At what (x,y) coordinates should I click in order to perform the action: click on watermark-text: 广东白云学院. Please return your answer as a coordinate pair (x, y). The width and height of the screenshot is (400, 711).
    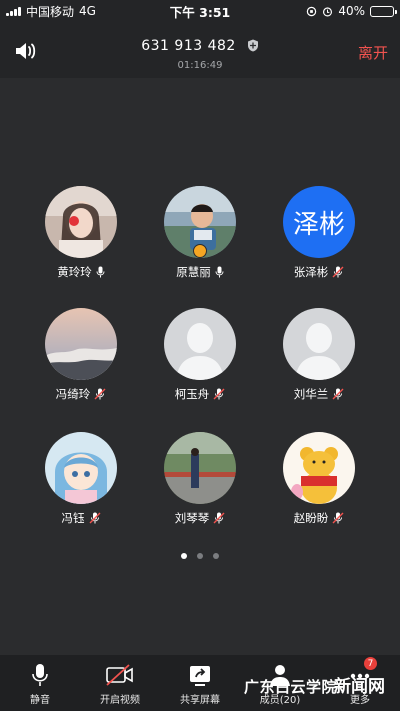
    Looking at the image, I should click on (291, 687).